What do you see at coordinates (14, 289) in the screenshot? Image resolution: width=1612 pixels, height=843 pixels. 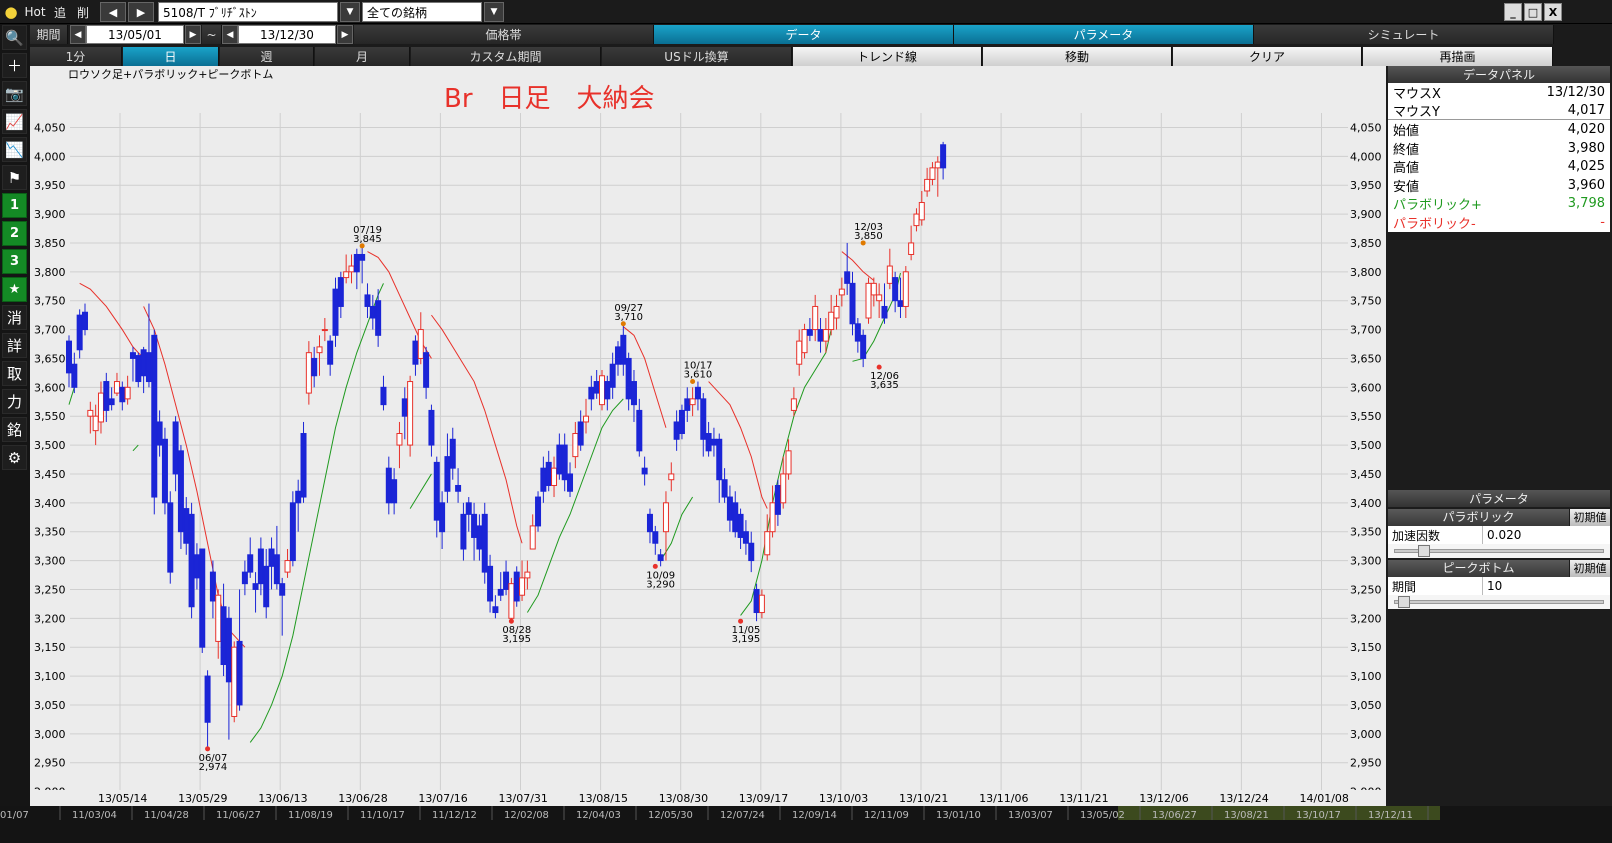 I see `star-button: ★` at bounding box center [14, 289].